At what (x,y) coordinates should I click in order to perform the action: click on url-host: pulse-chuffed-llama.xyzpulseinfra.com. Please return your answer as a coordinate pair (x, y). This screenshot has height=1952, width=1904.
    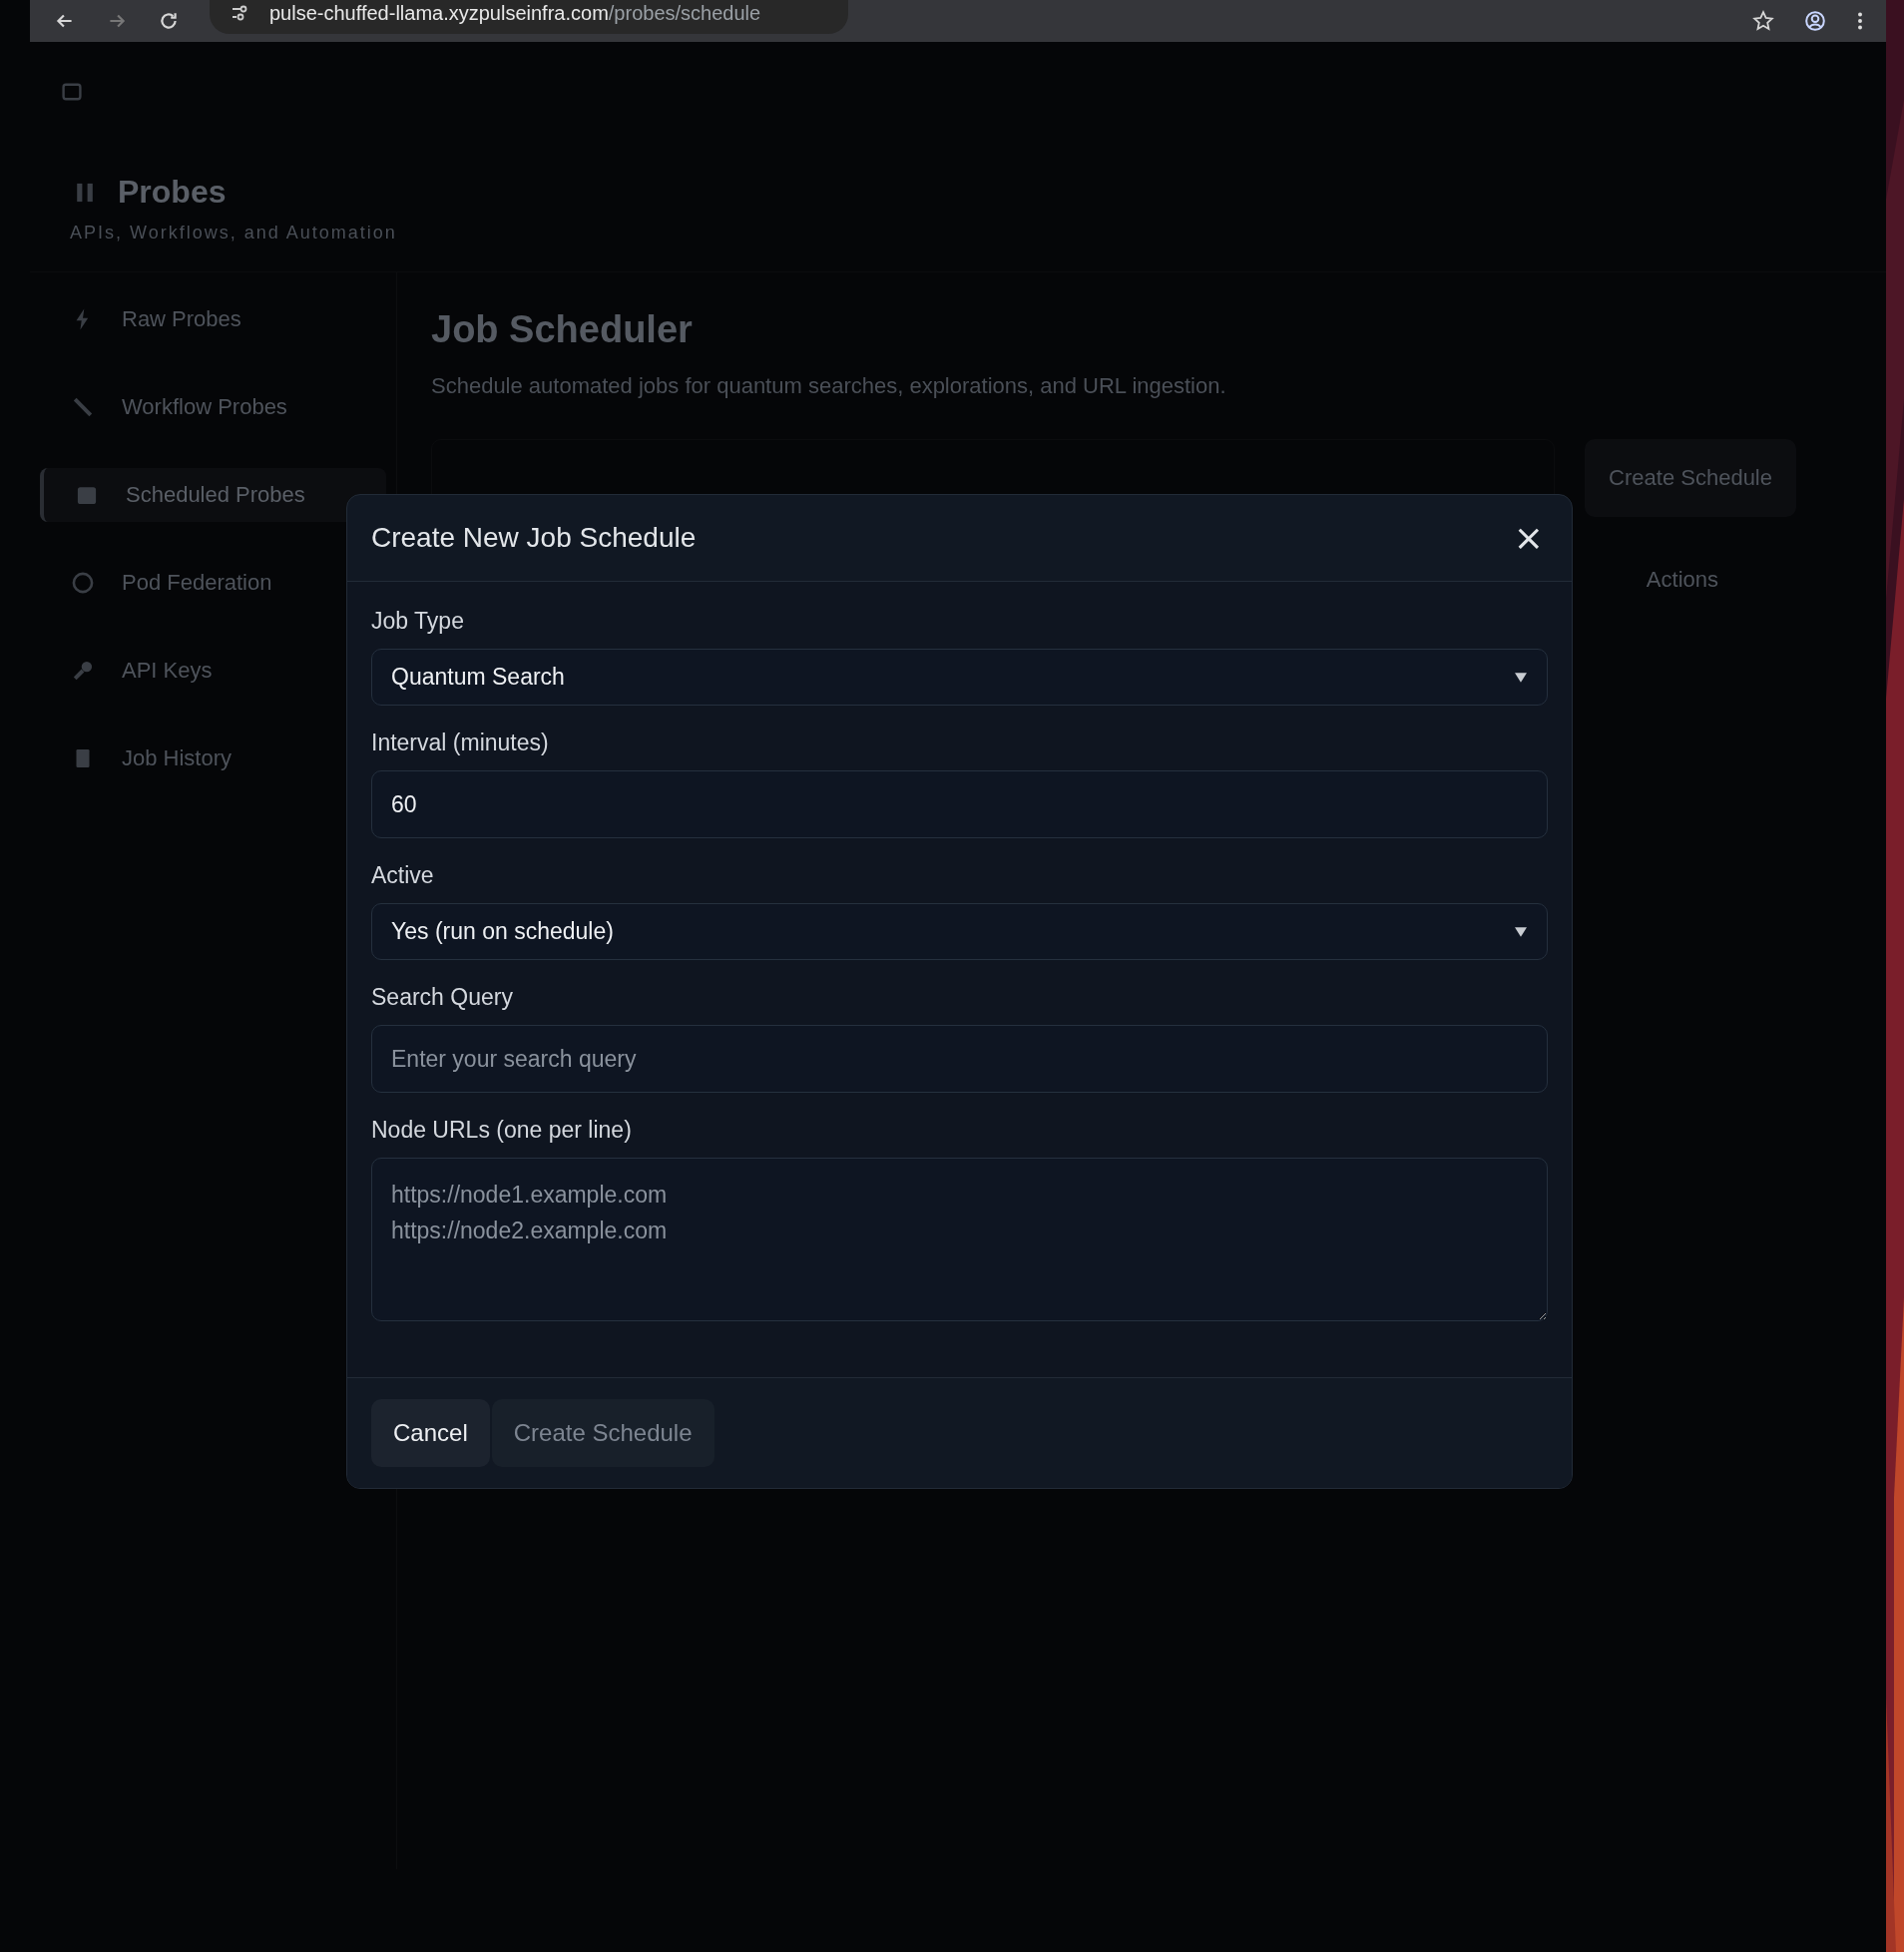
    Looking at the image, I should click on (439, 13).